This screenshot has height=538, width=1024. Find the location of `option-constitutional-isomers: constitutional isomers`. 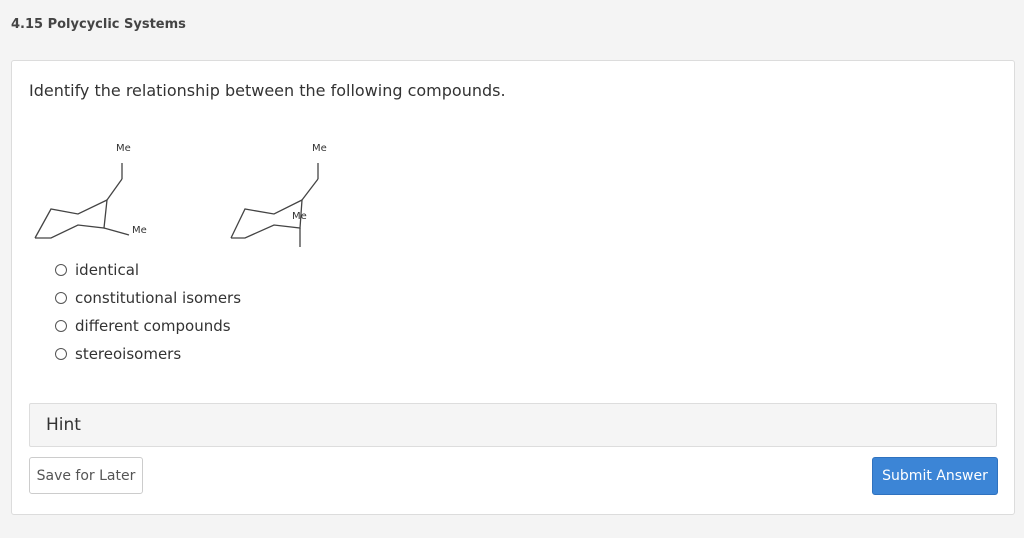

option-constitutional-isomers: constitutional isomers is located at coordinates (148, 298).